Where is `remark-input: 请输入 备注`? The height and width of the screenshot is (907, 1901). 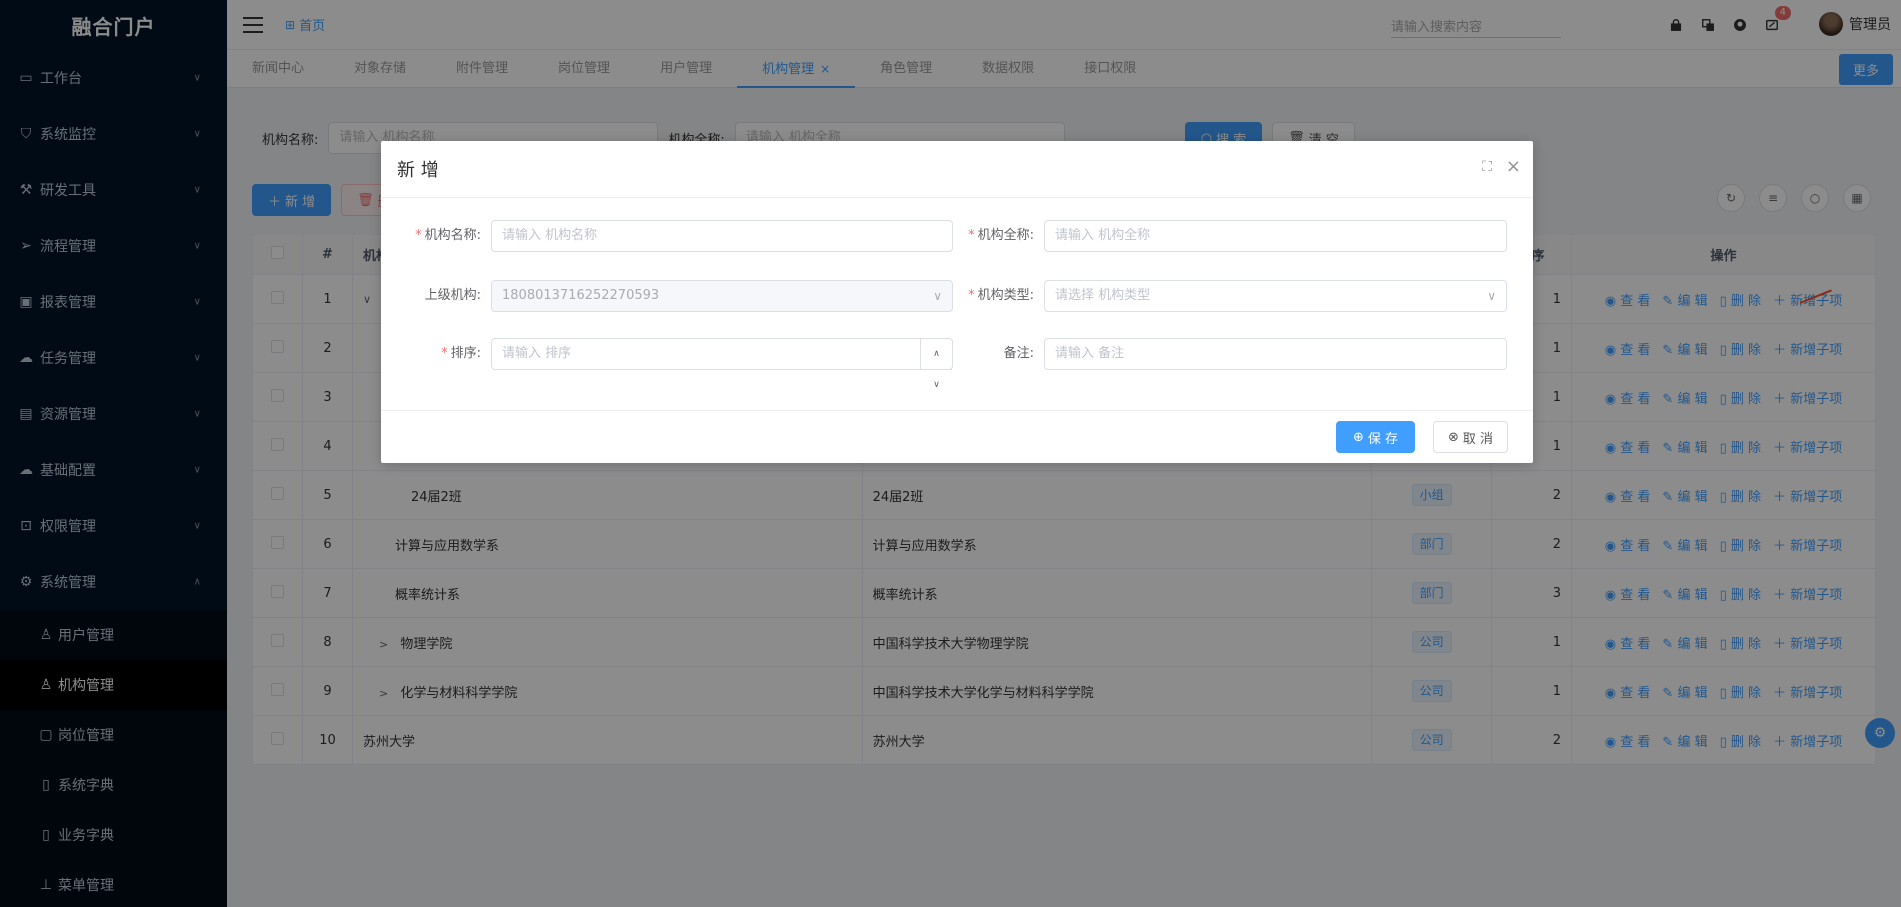 remark-input: 请输入 备注 is located at coordinates (1275, 354).